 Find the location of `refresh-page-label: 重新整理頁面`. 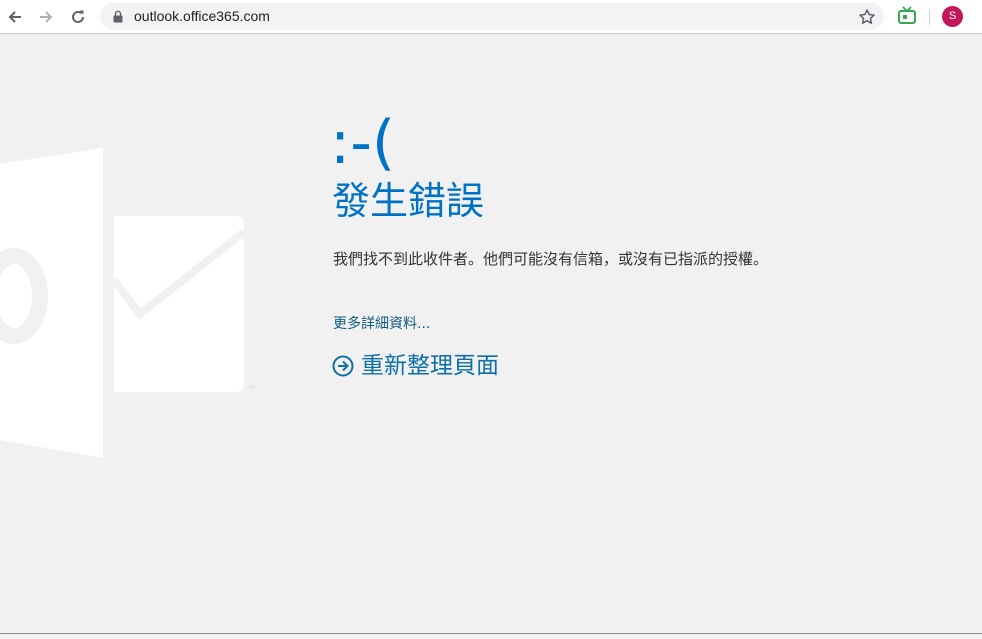

refresh-page-label: 重新整理頁面 is located at coordinates (430, 366).